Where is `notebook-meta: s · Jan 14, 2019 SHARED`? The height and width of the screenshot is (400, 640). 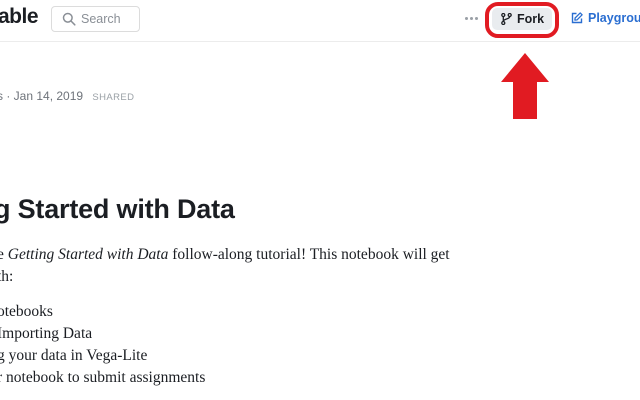 notebook-meta: s · Jan 14, 2019 SHARED is located at coordinates (67, 96).